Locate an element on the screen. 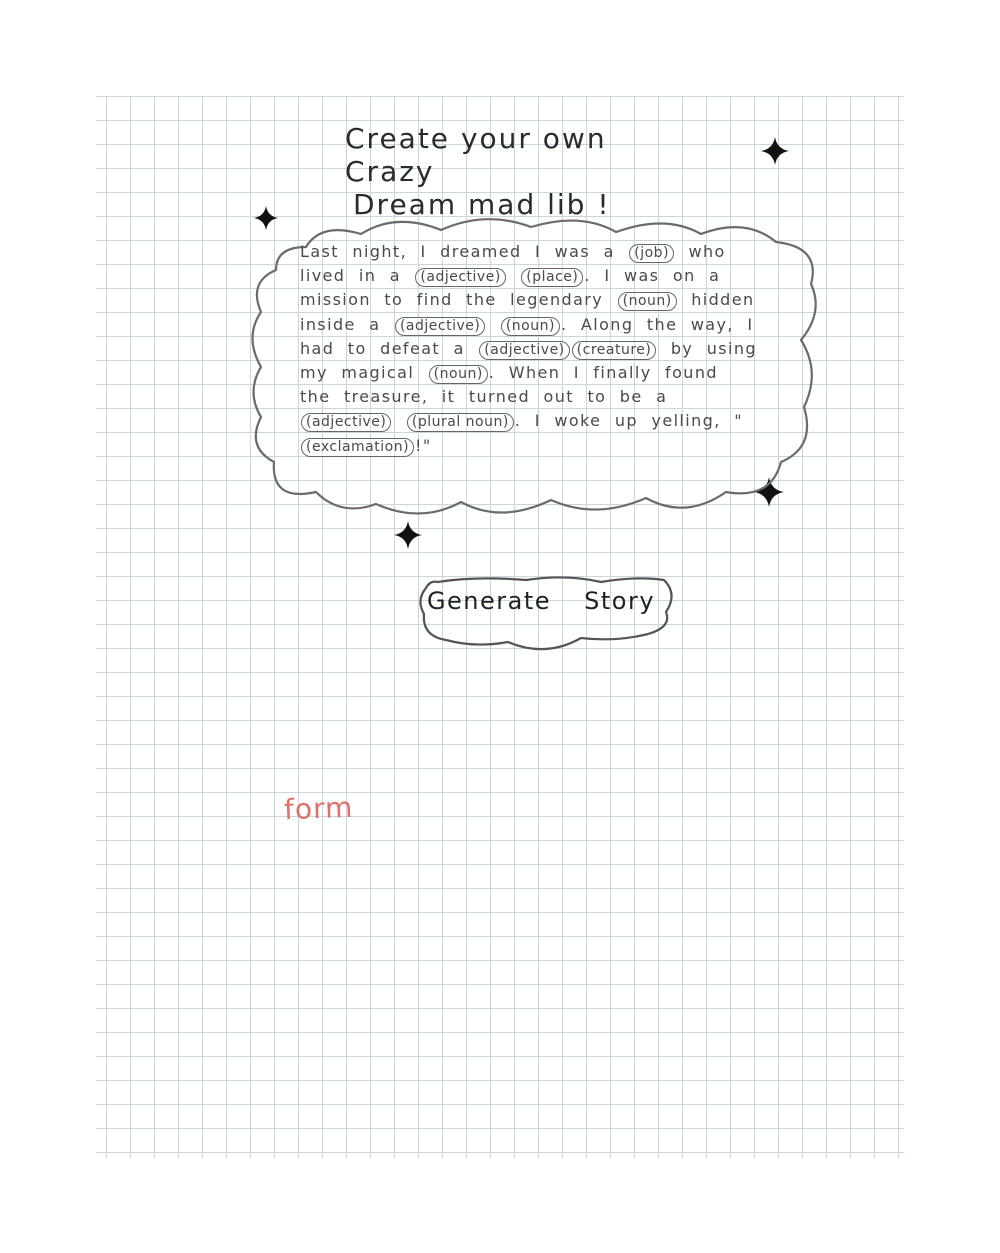 Image resolution: width=1000 pixels, height=1253 pixels. generate-story-label: Generate Story is located at coordinates (541, 601).